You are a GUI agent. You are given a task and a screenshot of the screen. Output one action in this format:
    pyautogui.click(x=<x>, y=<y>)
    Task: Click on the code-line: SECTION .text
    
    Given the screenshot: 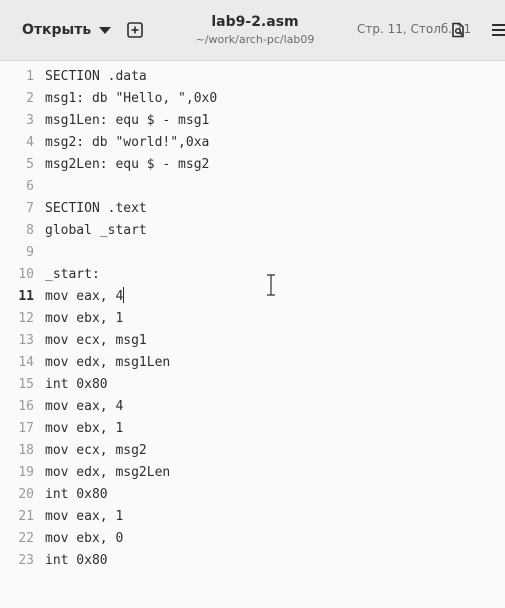 What is the action you would take?
    pyautogui.click(x=272, y=209)
    